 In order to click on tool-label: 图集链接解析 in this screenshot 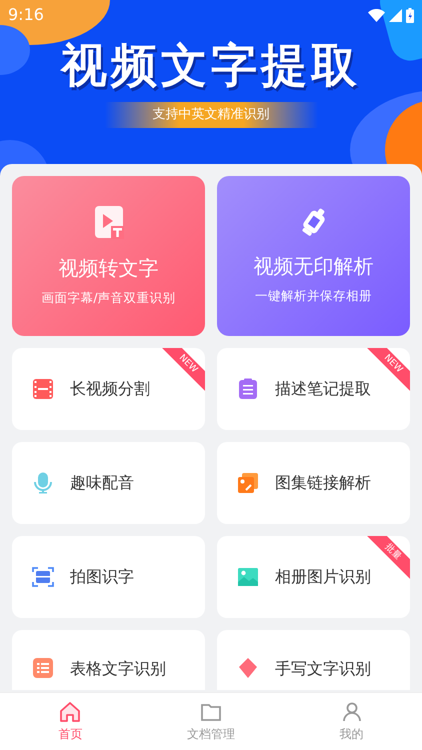, I will do `click(323, 483)`.